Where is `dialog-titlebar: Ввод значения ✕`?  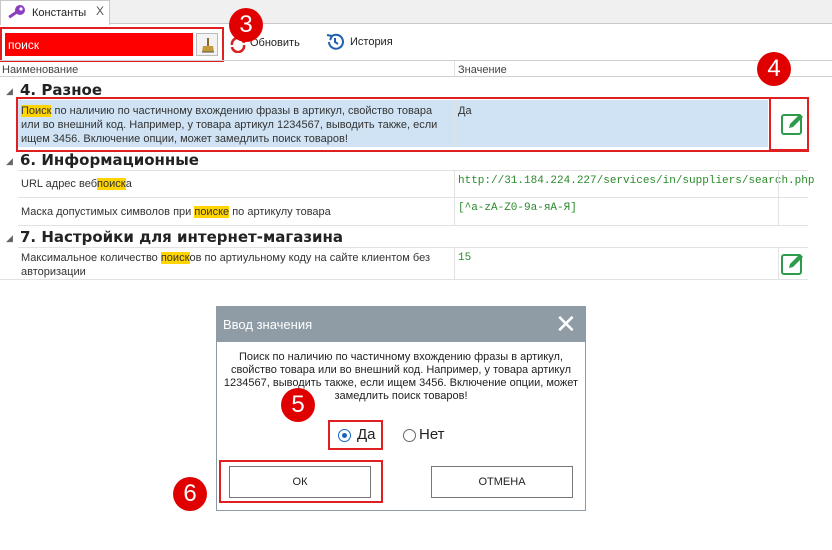 dialog-titlebar: Ввод значения ✕ is located at coordinates (401, 324).